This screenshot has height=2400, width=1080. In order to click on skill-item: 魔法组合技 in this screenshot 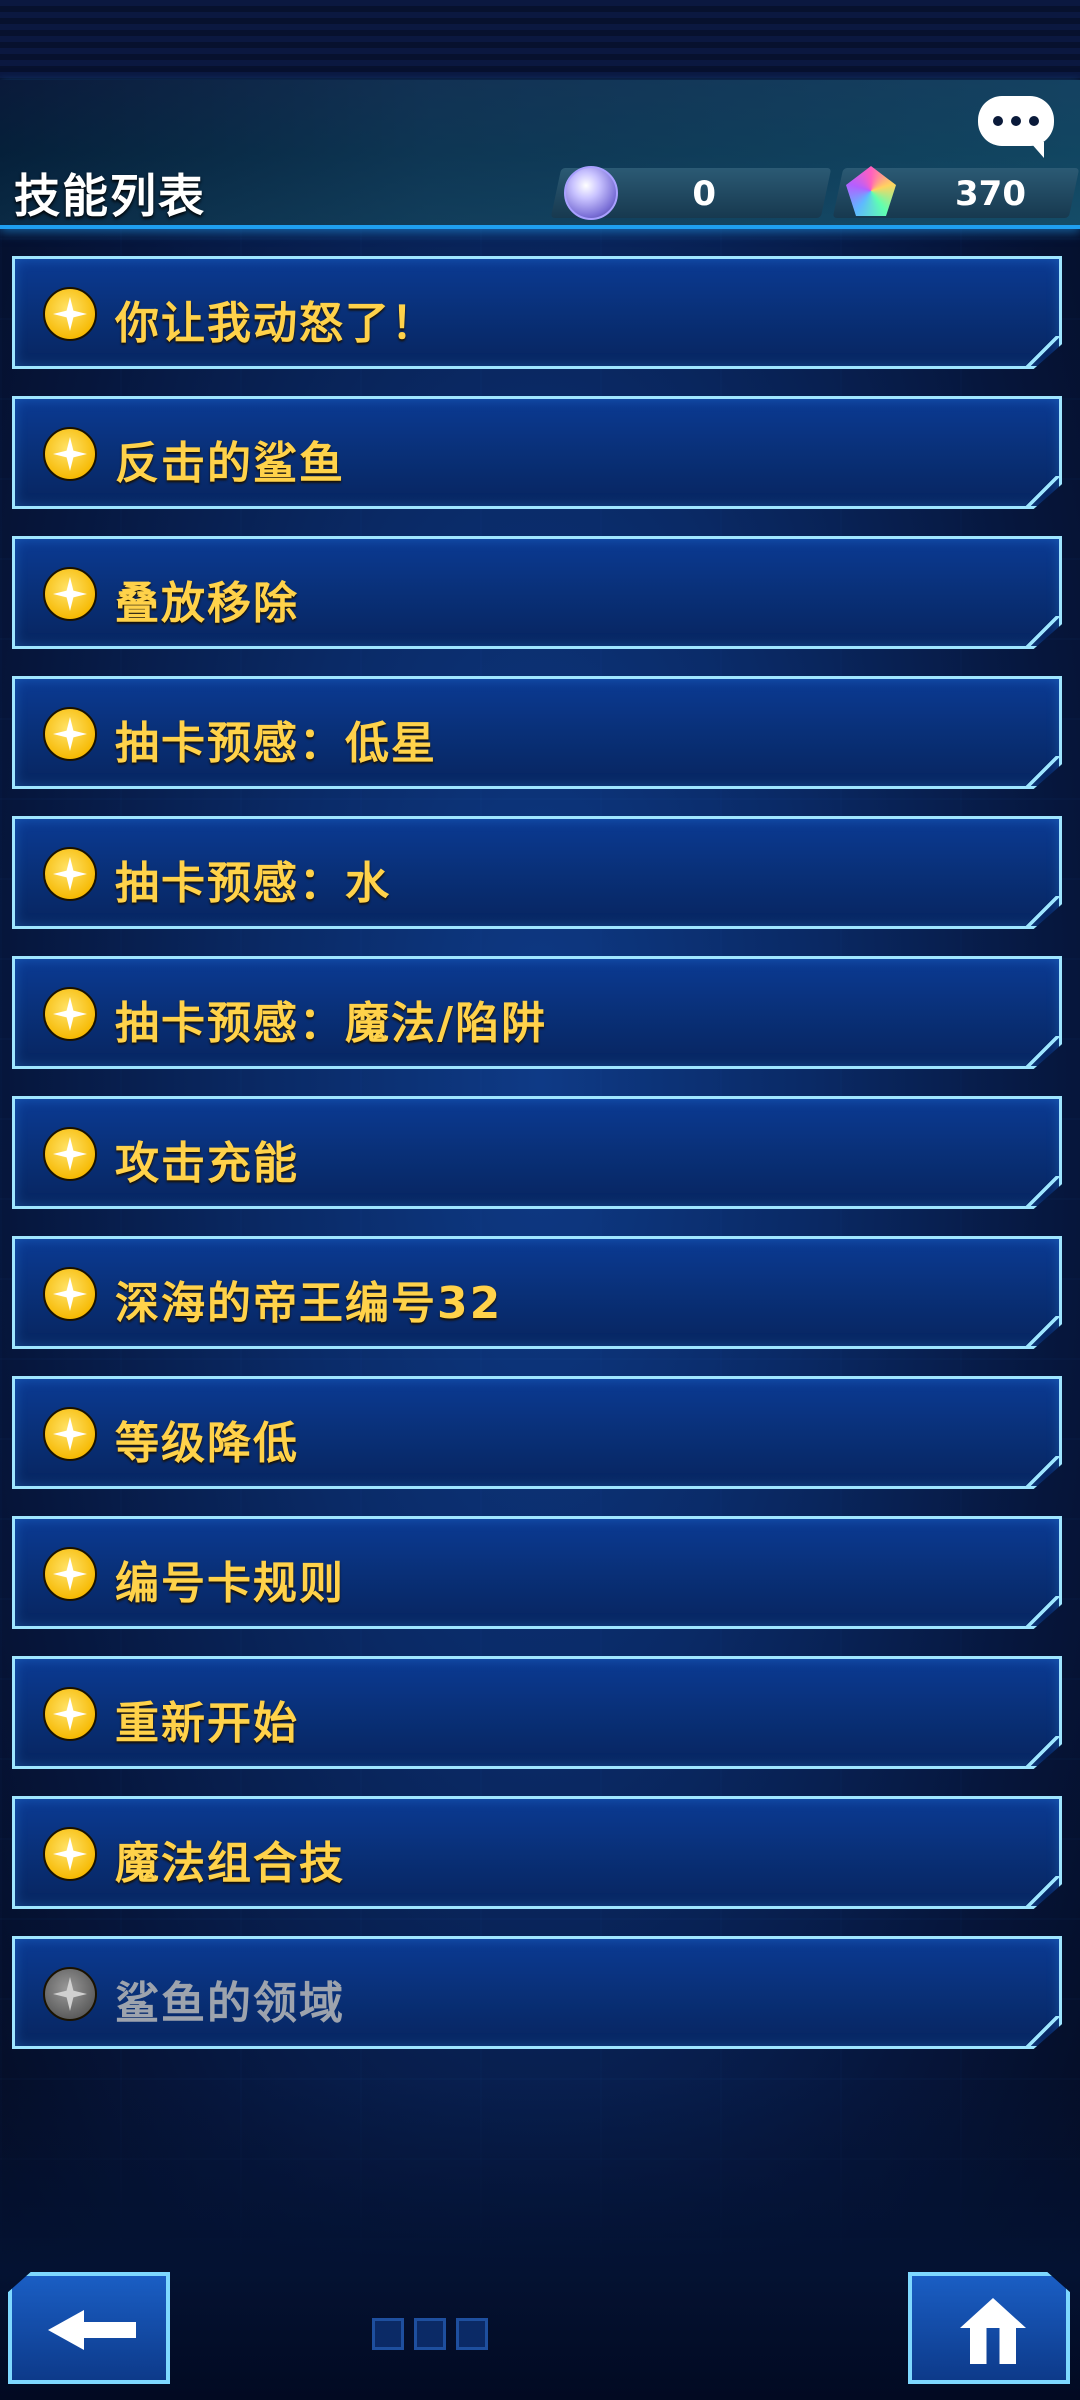, I will do `click(537, 1852)`.